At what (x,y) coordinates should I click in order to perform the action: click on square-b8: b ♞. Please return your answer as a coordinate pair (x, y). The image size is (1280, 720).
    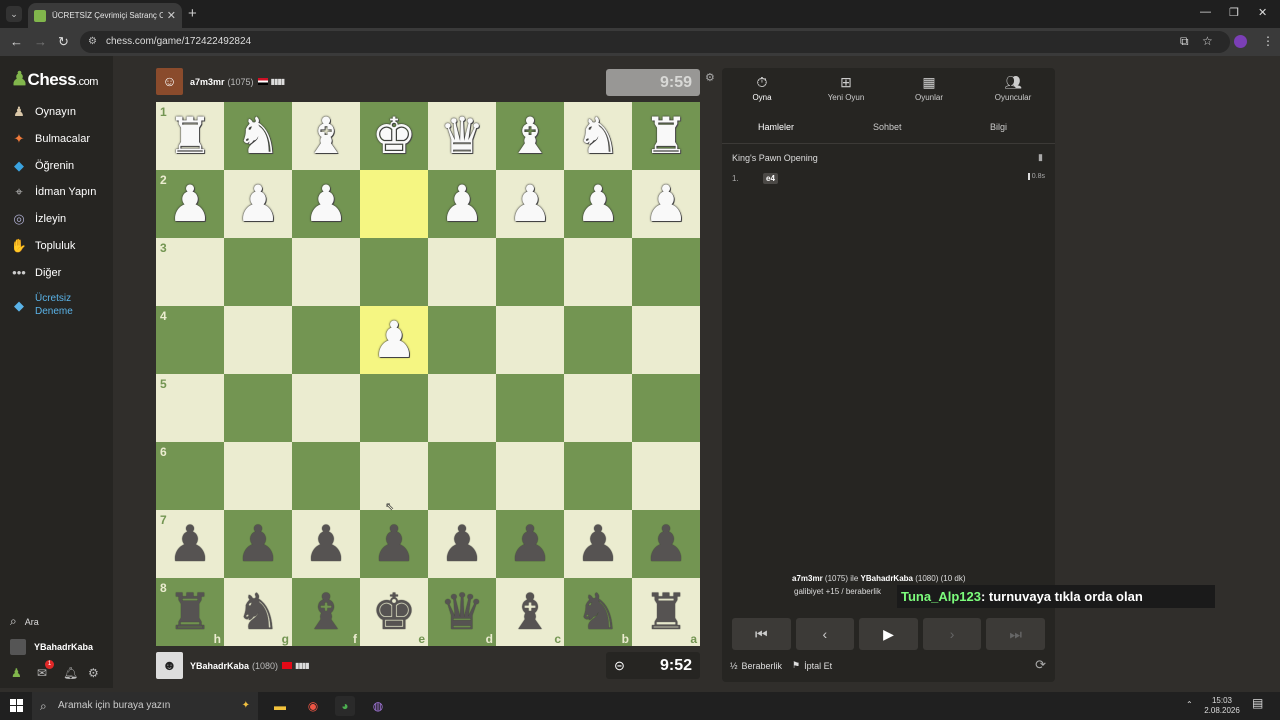
    Looking at the image, I should click on (598, 612).